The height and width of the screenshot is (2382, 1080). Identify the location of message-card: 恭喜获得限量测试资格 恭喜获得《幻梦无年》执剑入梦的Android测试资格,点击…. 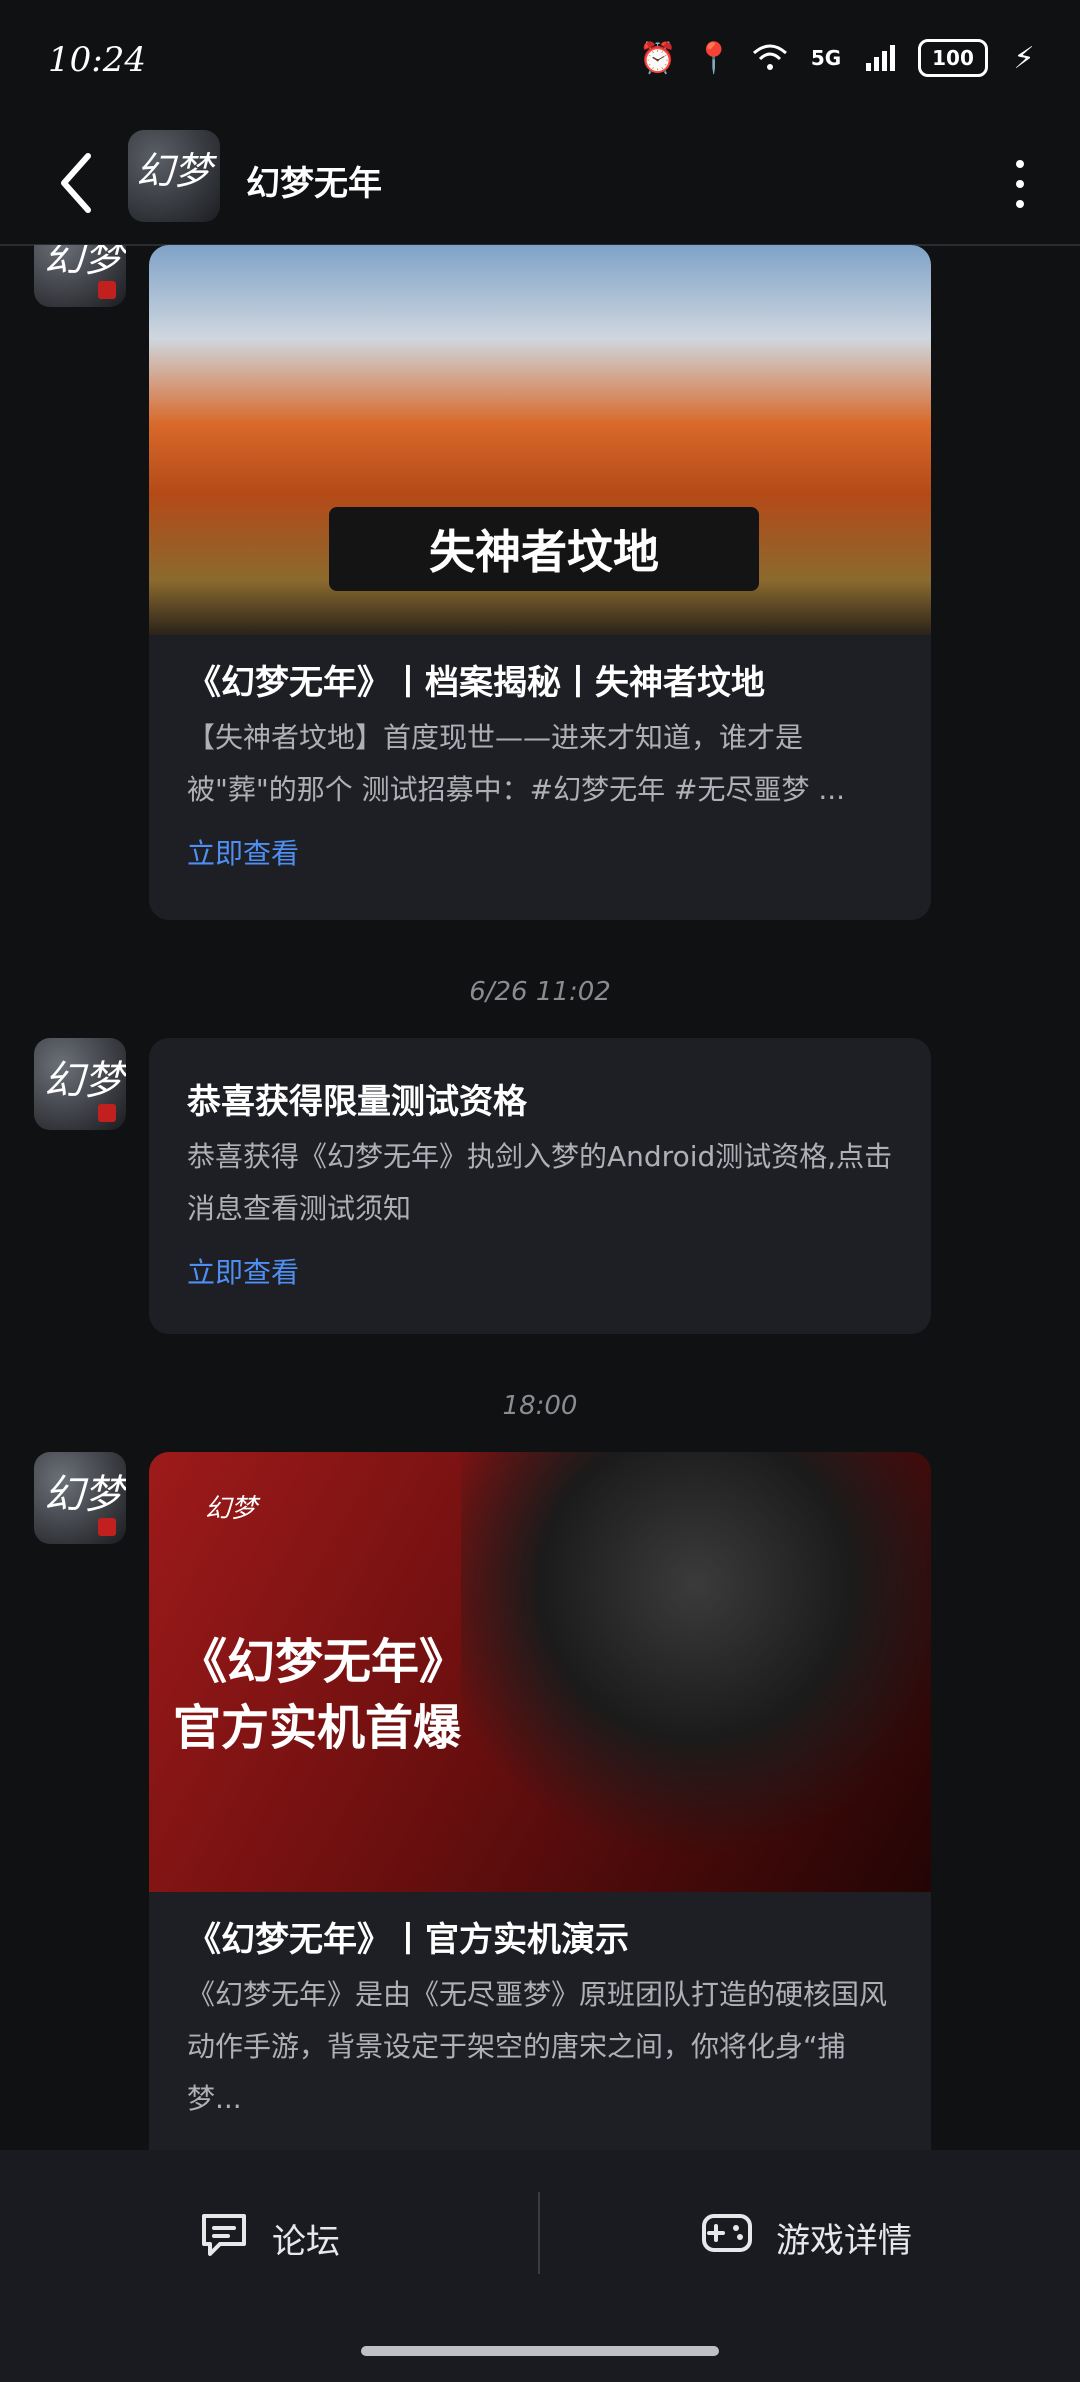
(540, 1186).